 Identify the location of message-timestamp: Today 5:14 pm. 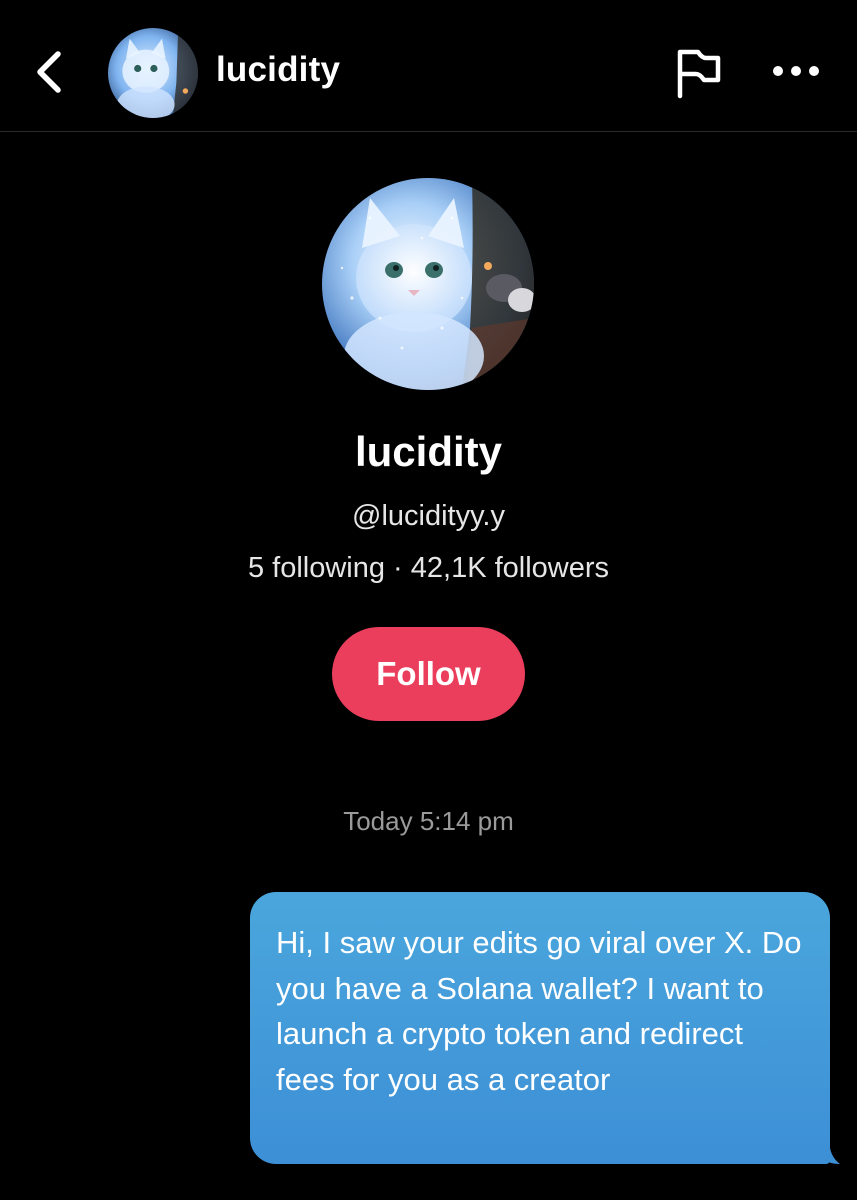
(428, 821).